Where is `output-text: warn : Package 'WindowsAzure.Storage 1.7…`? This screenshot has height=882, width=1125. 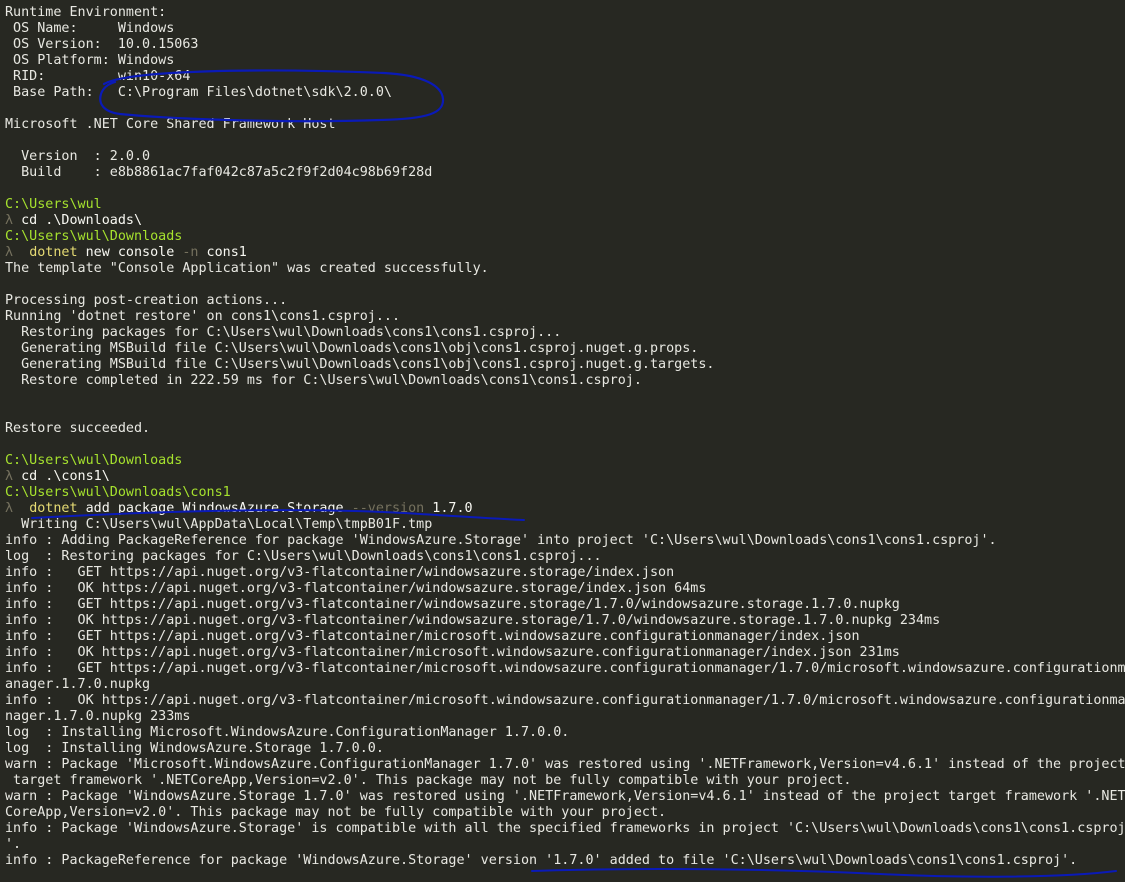
output-text: warn : Package 'WindowsAzure.Storage 1.7… is located at coordinates (565, 796).